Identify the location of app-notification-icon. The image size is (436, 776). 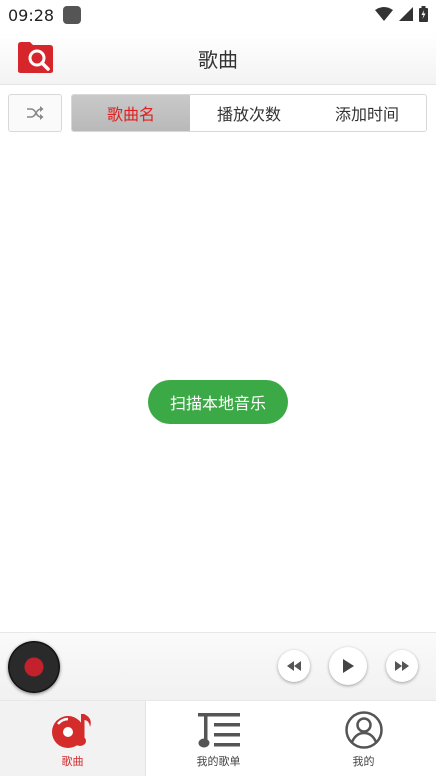
(72, 15).